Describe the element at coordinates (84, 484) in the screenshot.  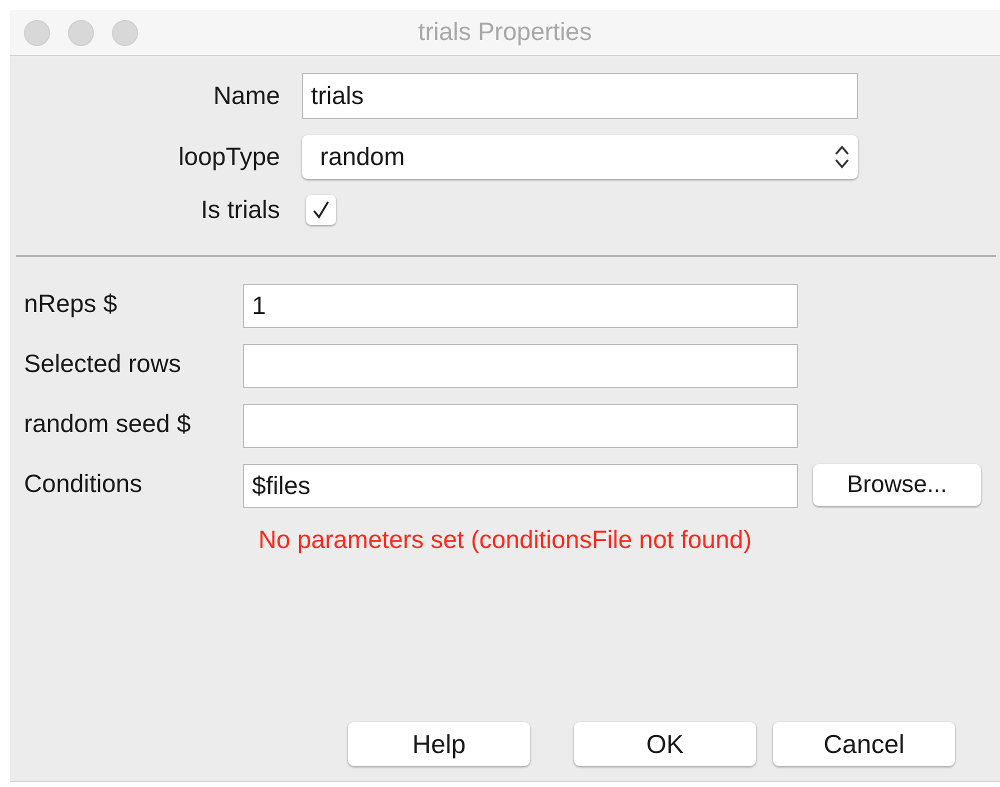
I see `field-label: Conditions` at that location.